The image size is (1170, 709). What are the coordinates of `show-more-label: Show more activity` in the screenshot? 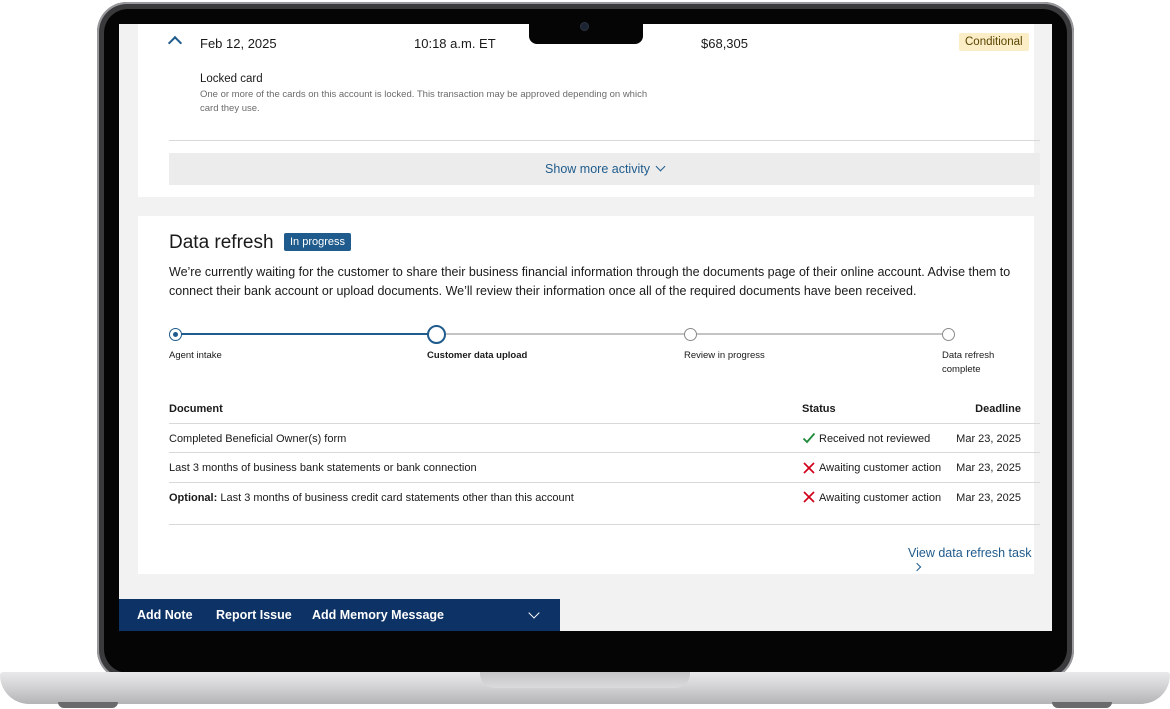 It's located at (597, 169).